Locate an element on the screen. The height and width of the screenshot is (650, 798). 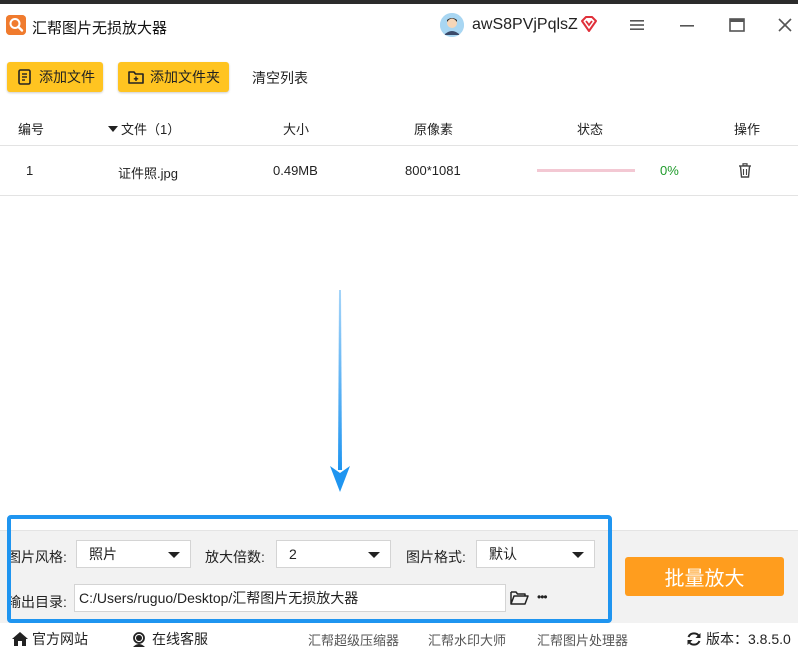
home-icon is located at coordinates (20, 639).